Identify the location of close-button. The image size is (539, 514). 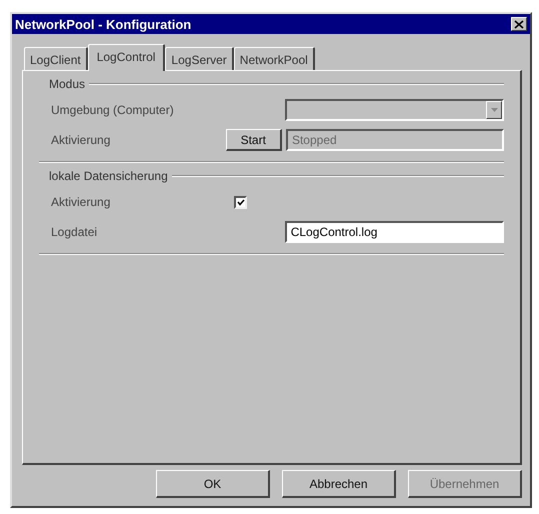
(519, 24).